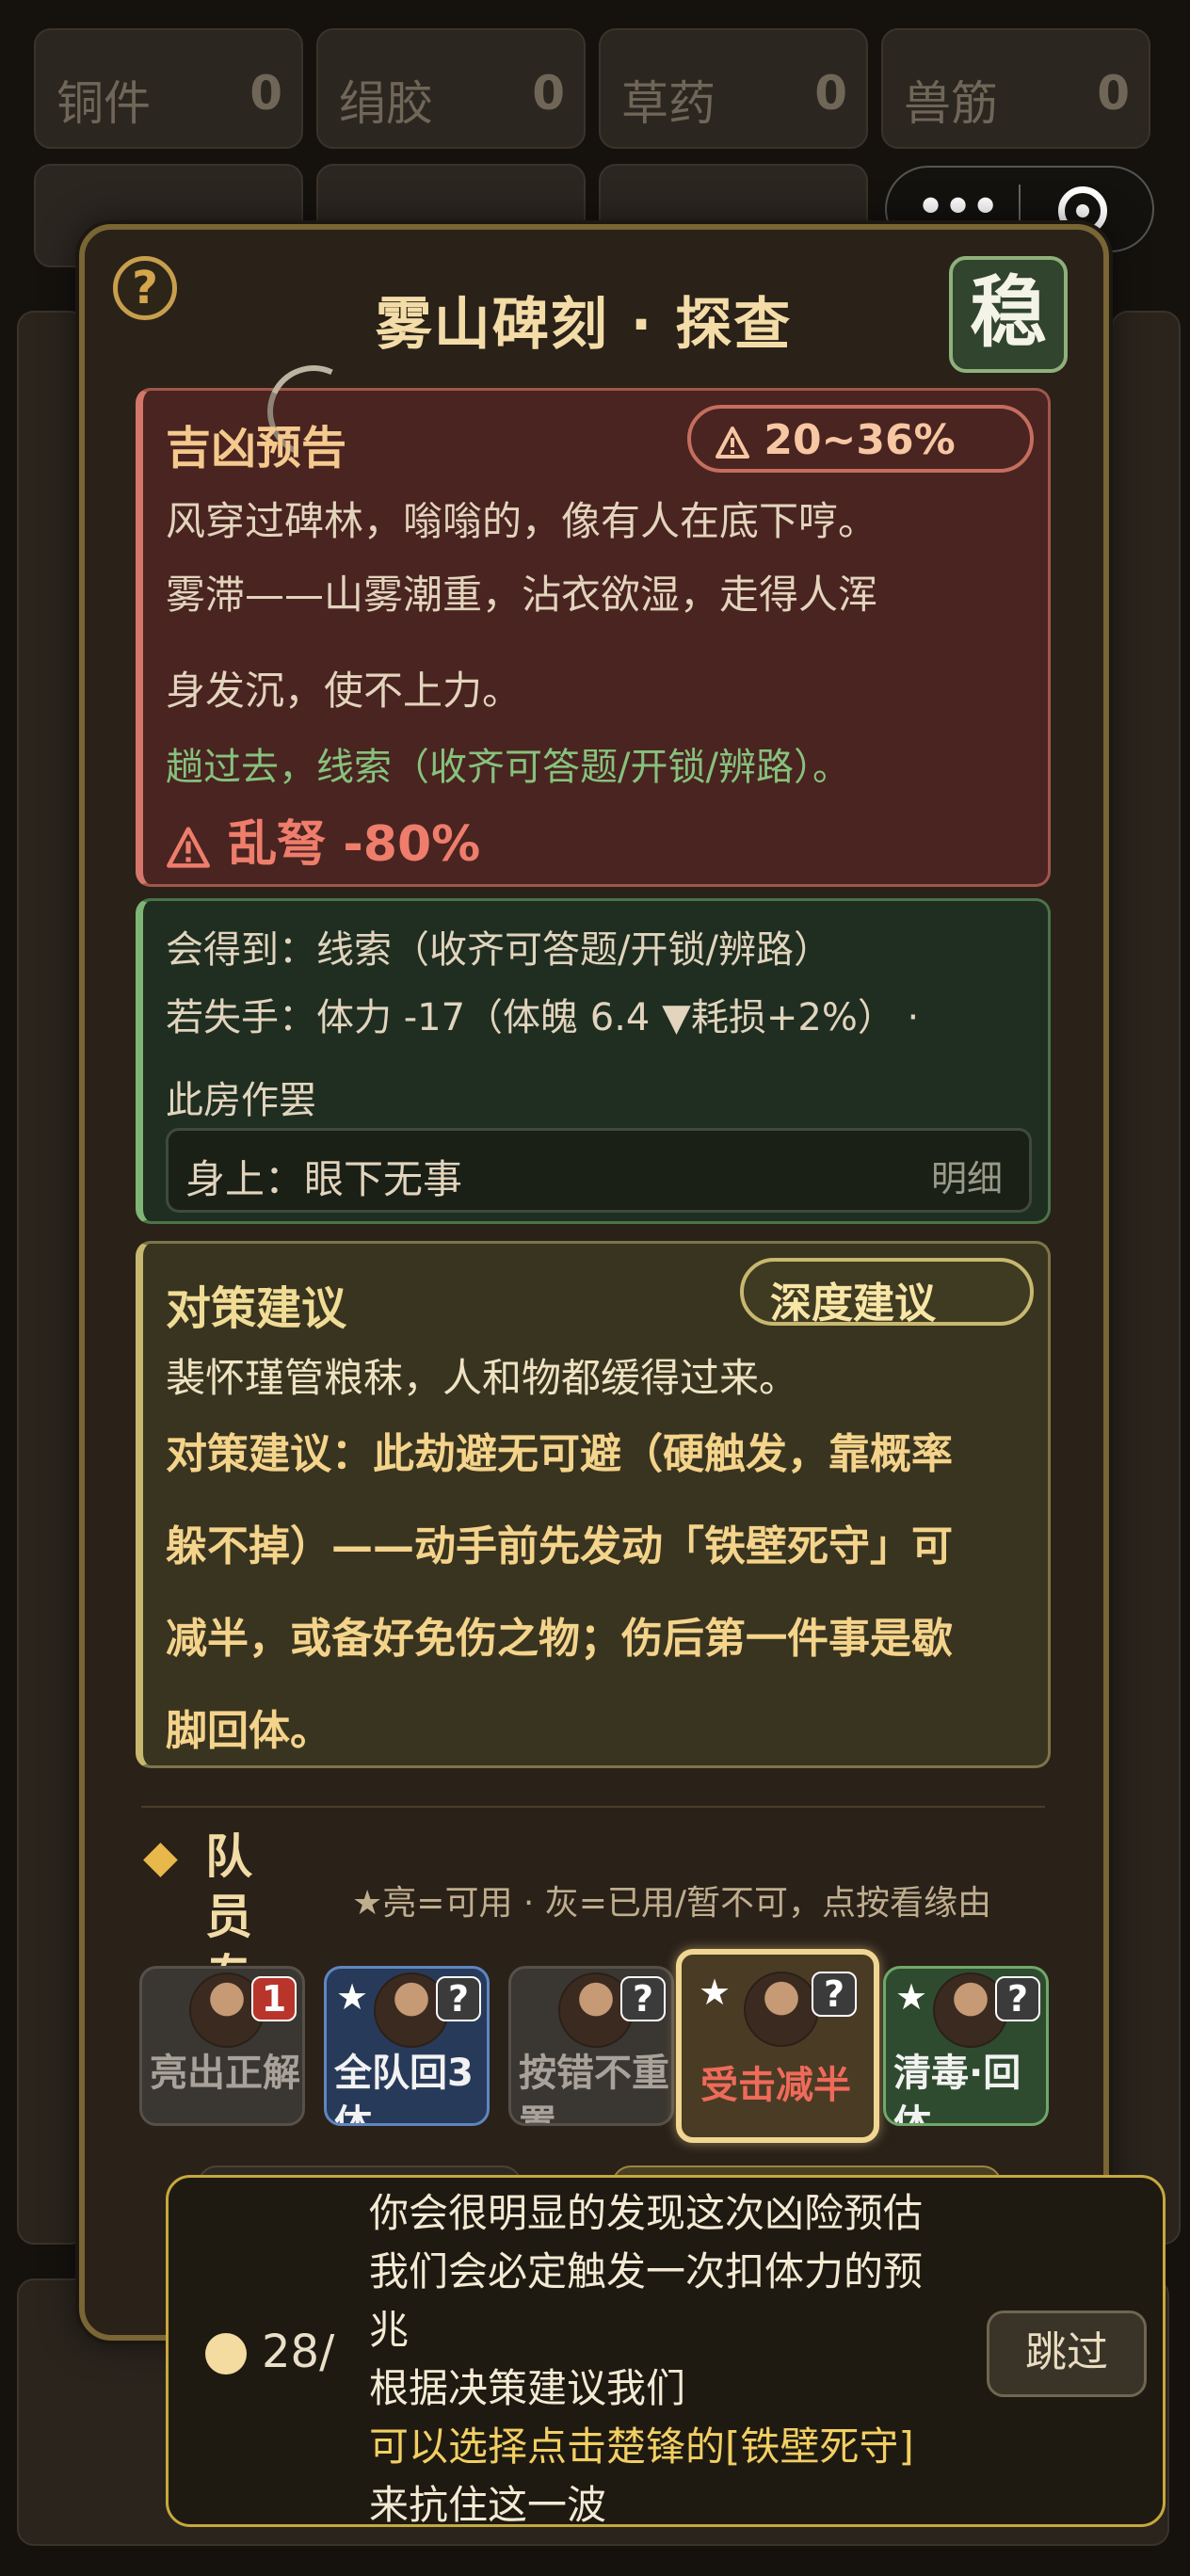  I want to click on omen-heading: 吉凶预告, so click(256, 448).